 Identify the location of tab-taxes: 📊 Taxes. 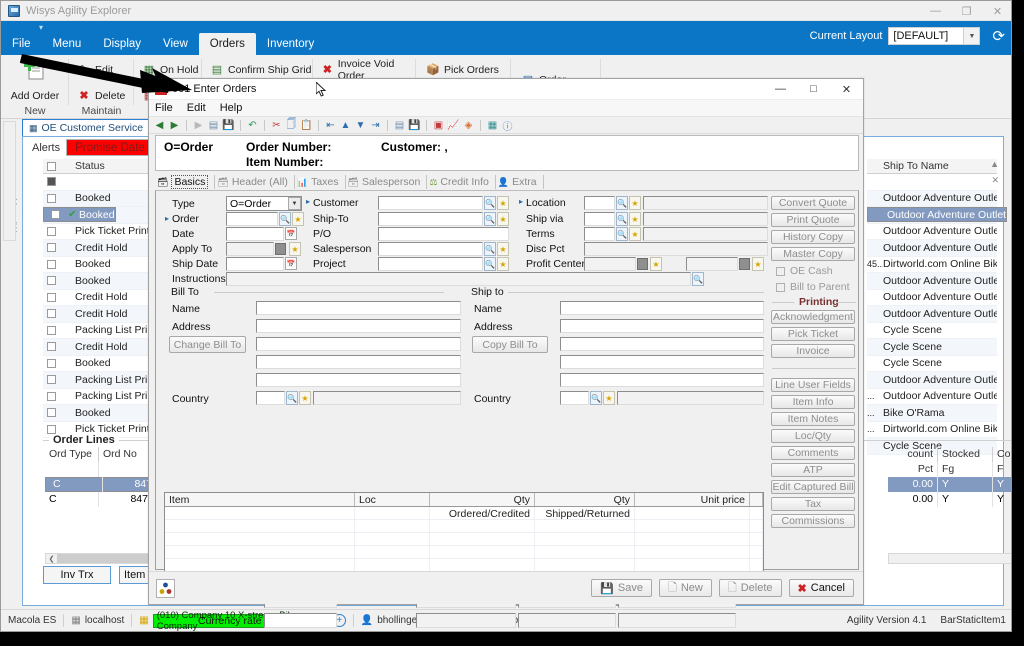
(320, 182).